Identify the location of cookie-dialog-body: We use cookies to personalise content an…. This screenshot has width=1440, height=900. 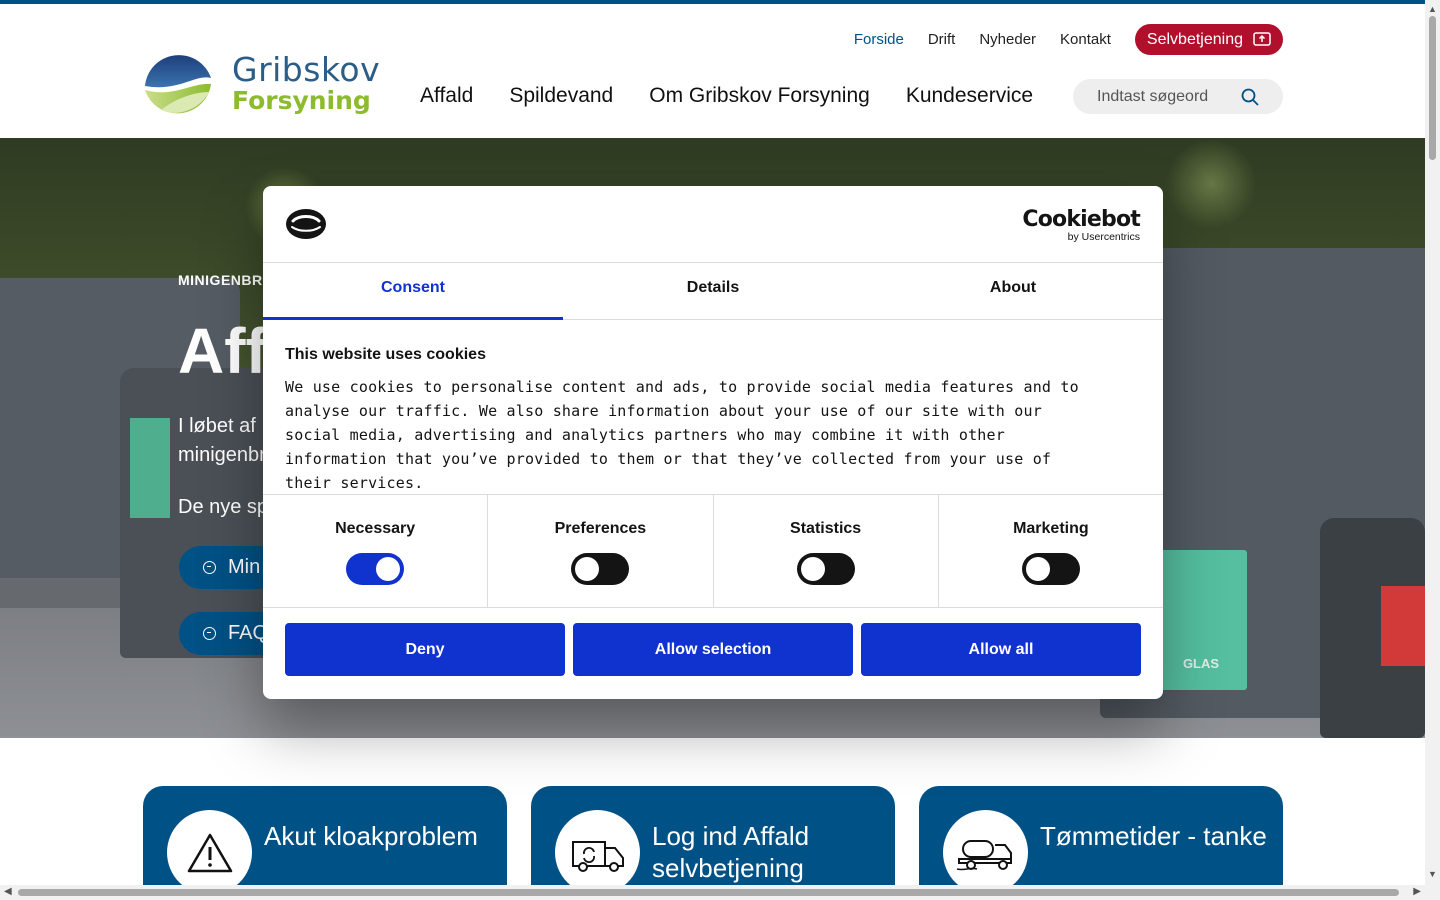
(682, 435).